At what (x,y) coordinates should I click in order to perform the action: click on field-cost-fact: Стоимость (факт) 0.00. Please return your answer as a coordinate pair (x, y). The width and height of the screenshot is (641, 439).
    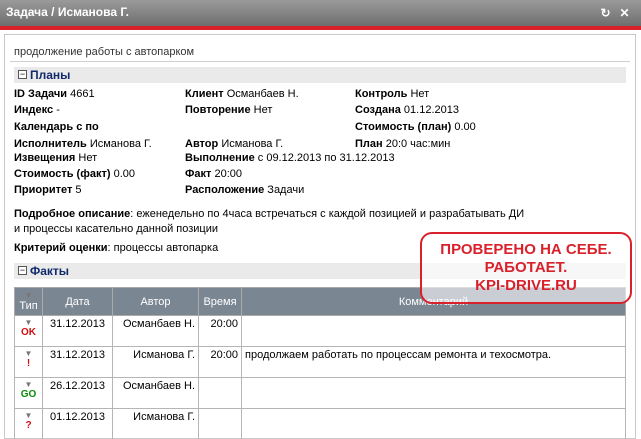
    Looking at the image, I should click on (75, 174).